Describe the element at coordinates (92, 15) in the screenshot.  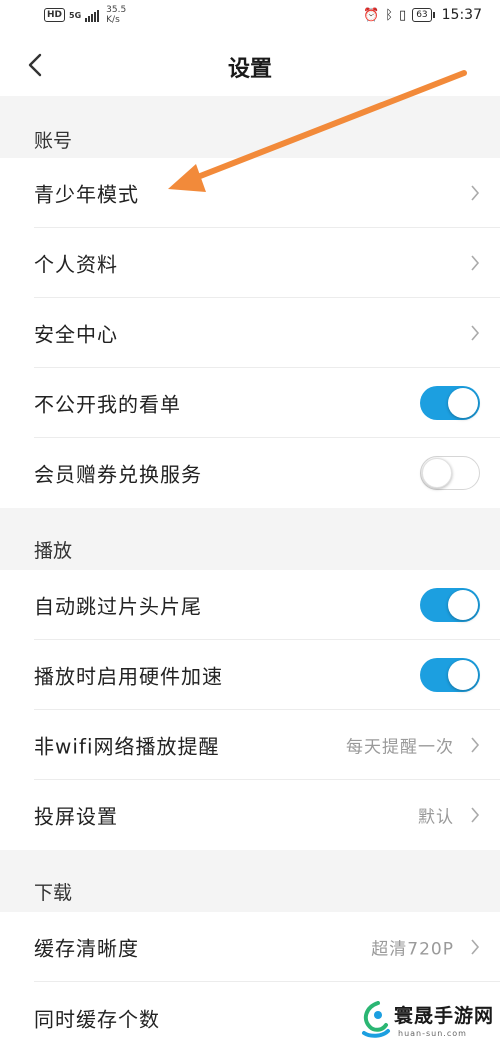
I see `signal-icon` at that location.